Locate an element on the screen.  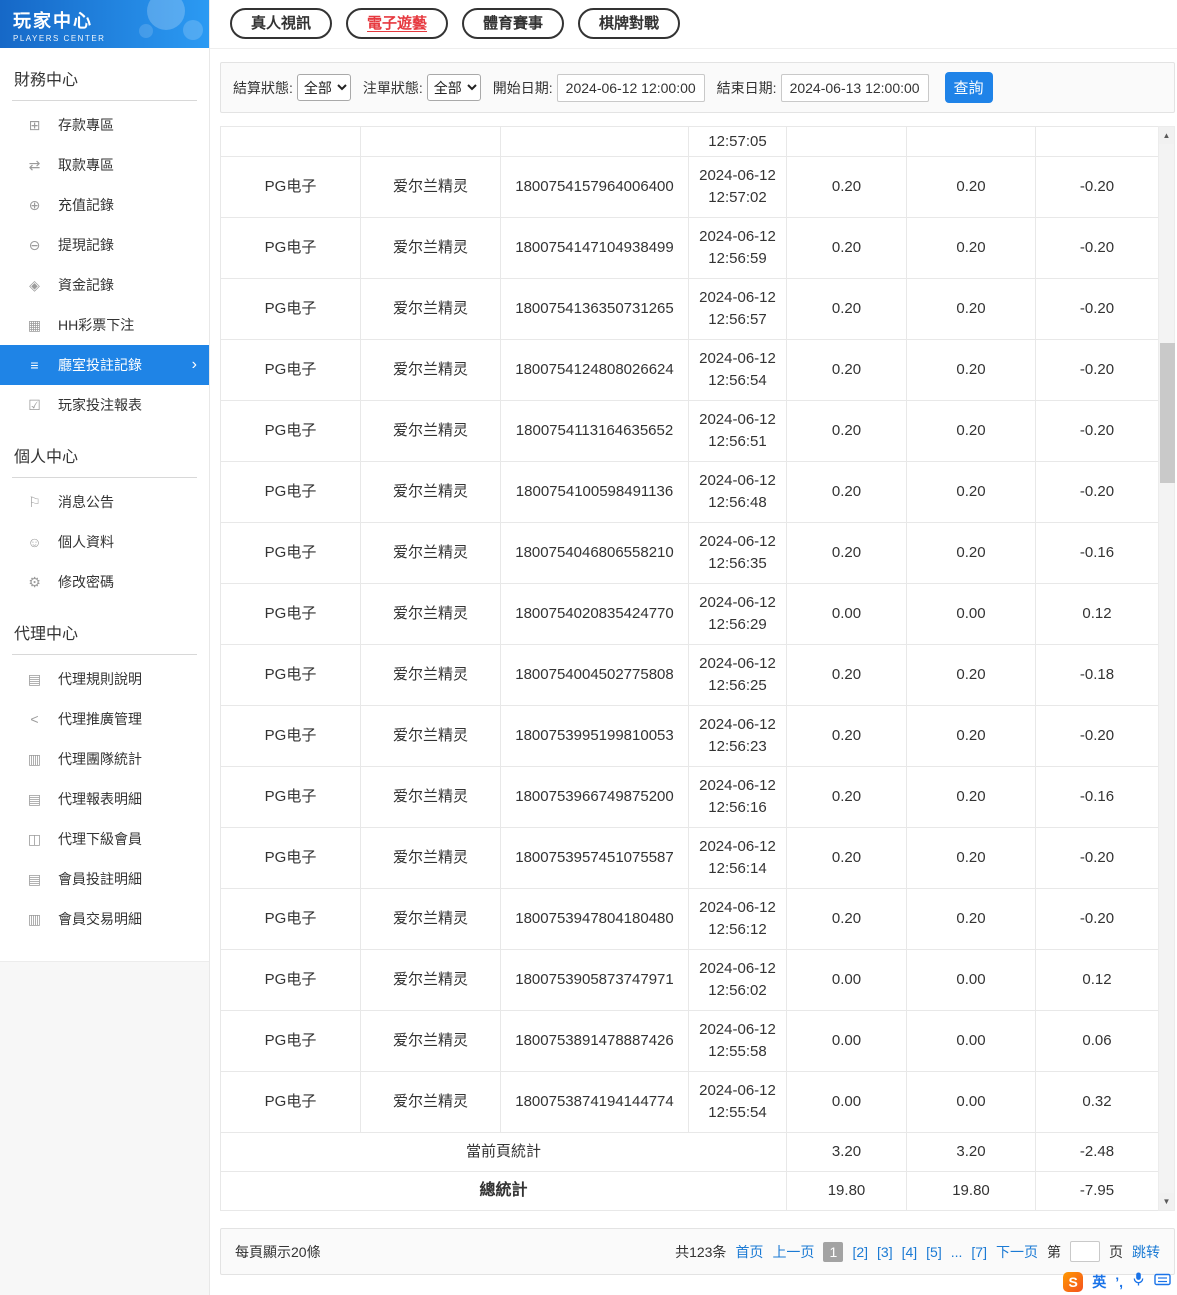
sidebar-item-agent-sub-members: ◫ 代理下級會員 is located at coordinates (104, 839).